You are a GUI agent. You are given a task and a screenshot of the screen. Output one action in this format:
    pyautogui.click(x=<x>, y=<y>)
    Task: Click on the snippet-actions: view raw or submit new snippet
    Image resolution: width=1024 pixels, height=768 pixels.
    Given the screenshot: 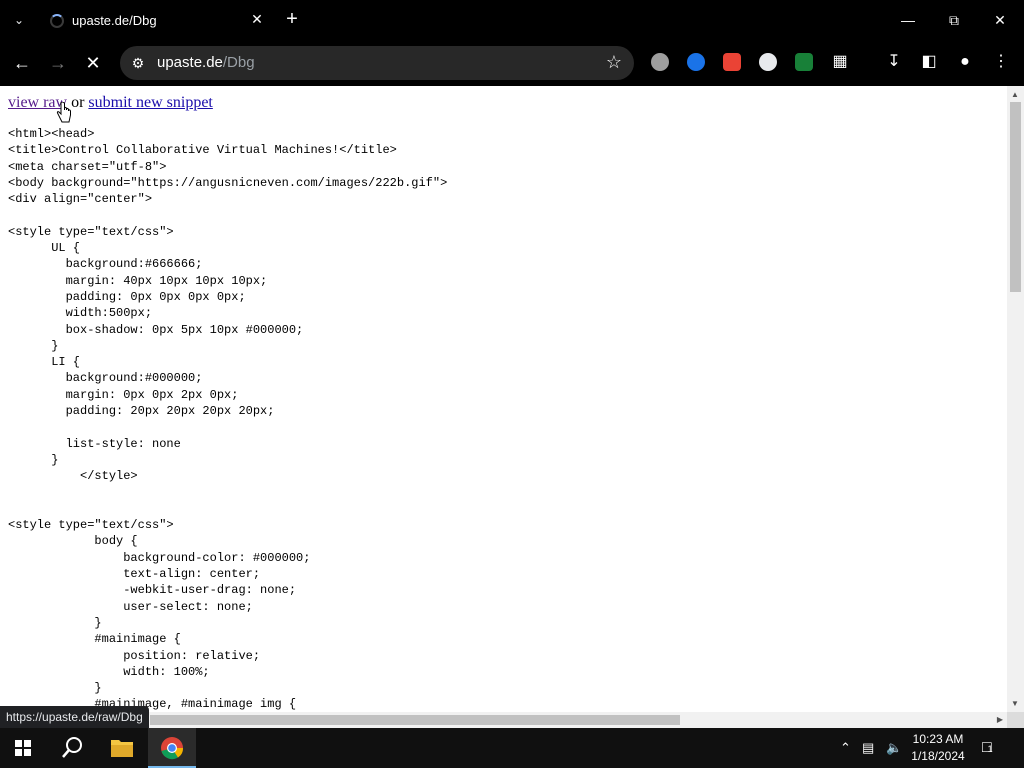 What is the action you would take?
    pyautogui.click(x=110, y=103)
    